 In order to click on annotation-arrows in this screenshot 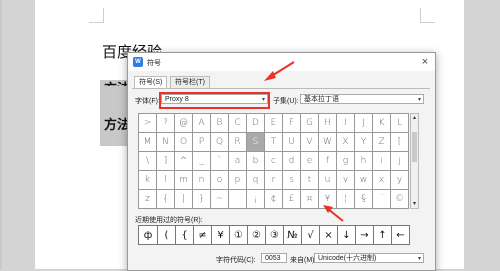, I will do `click(304, 141)`.